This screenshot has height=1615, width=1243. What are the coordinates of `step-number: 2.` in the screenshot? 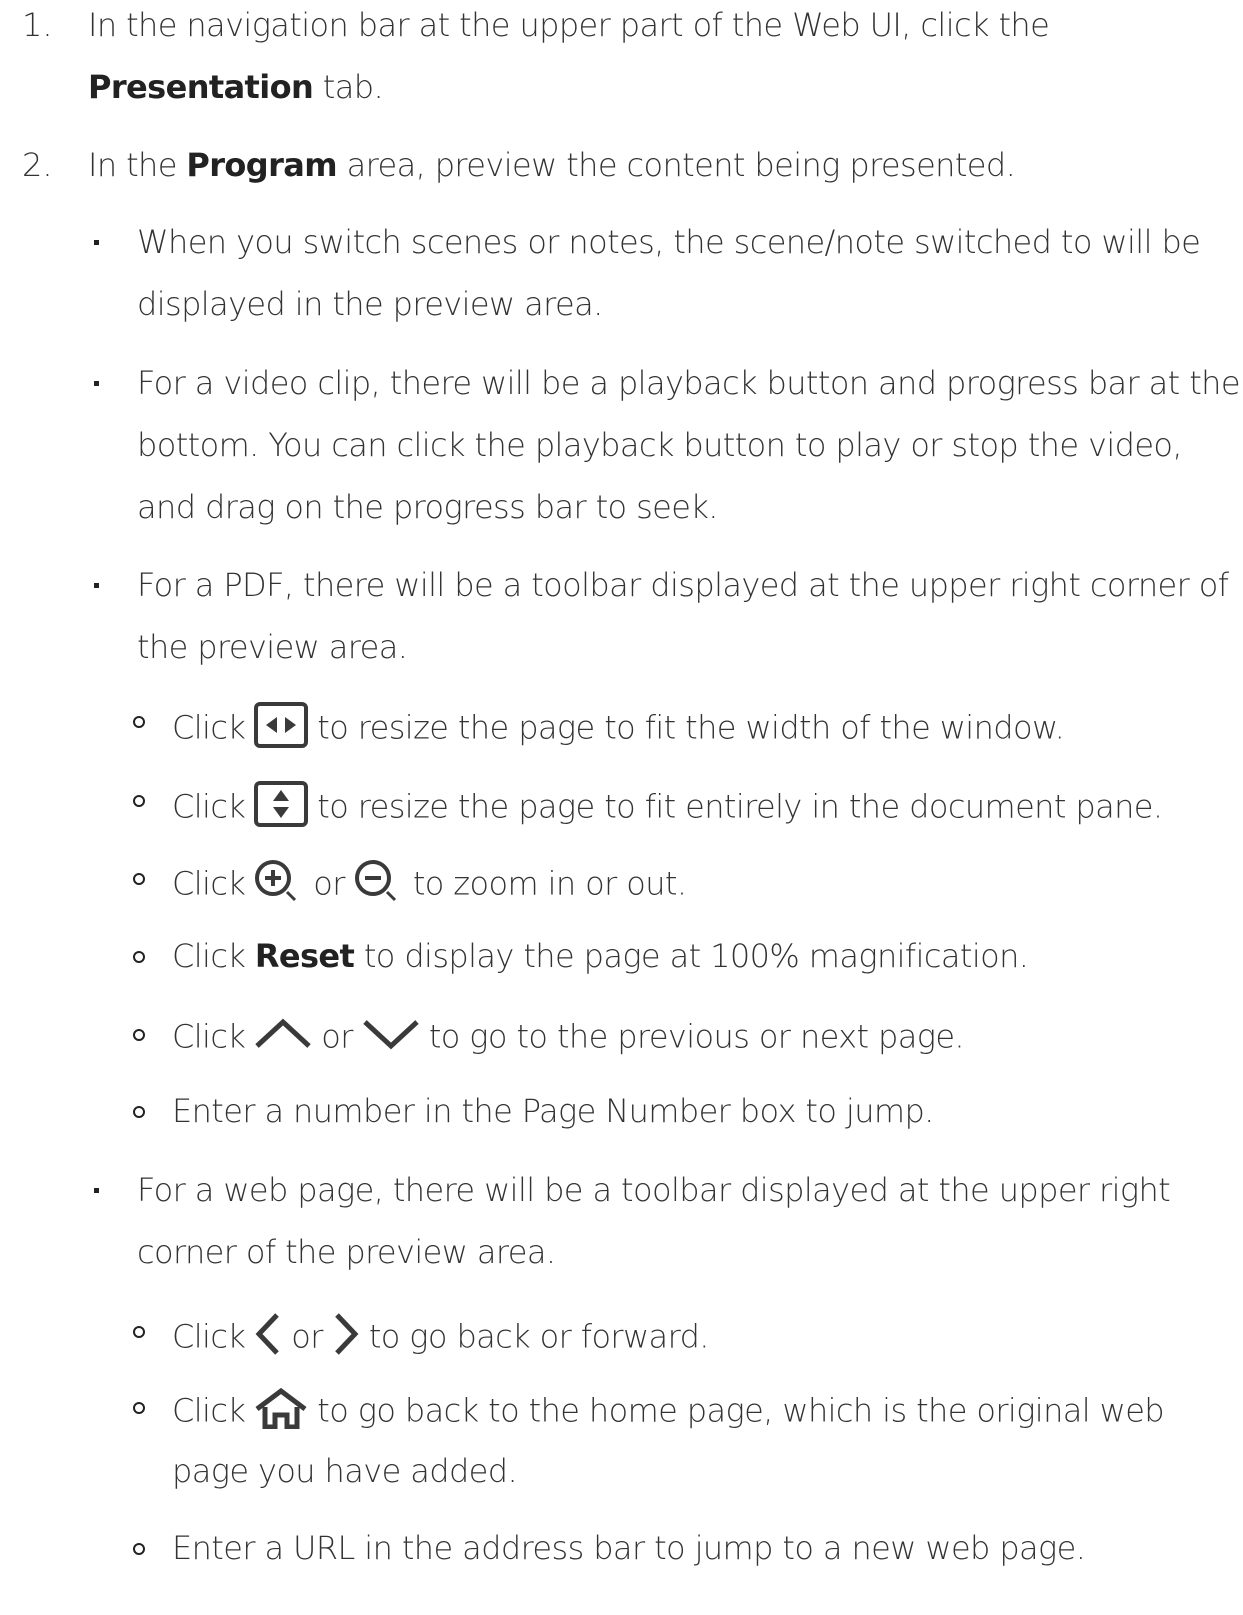 It's located at (37, 165).